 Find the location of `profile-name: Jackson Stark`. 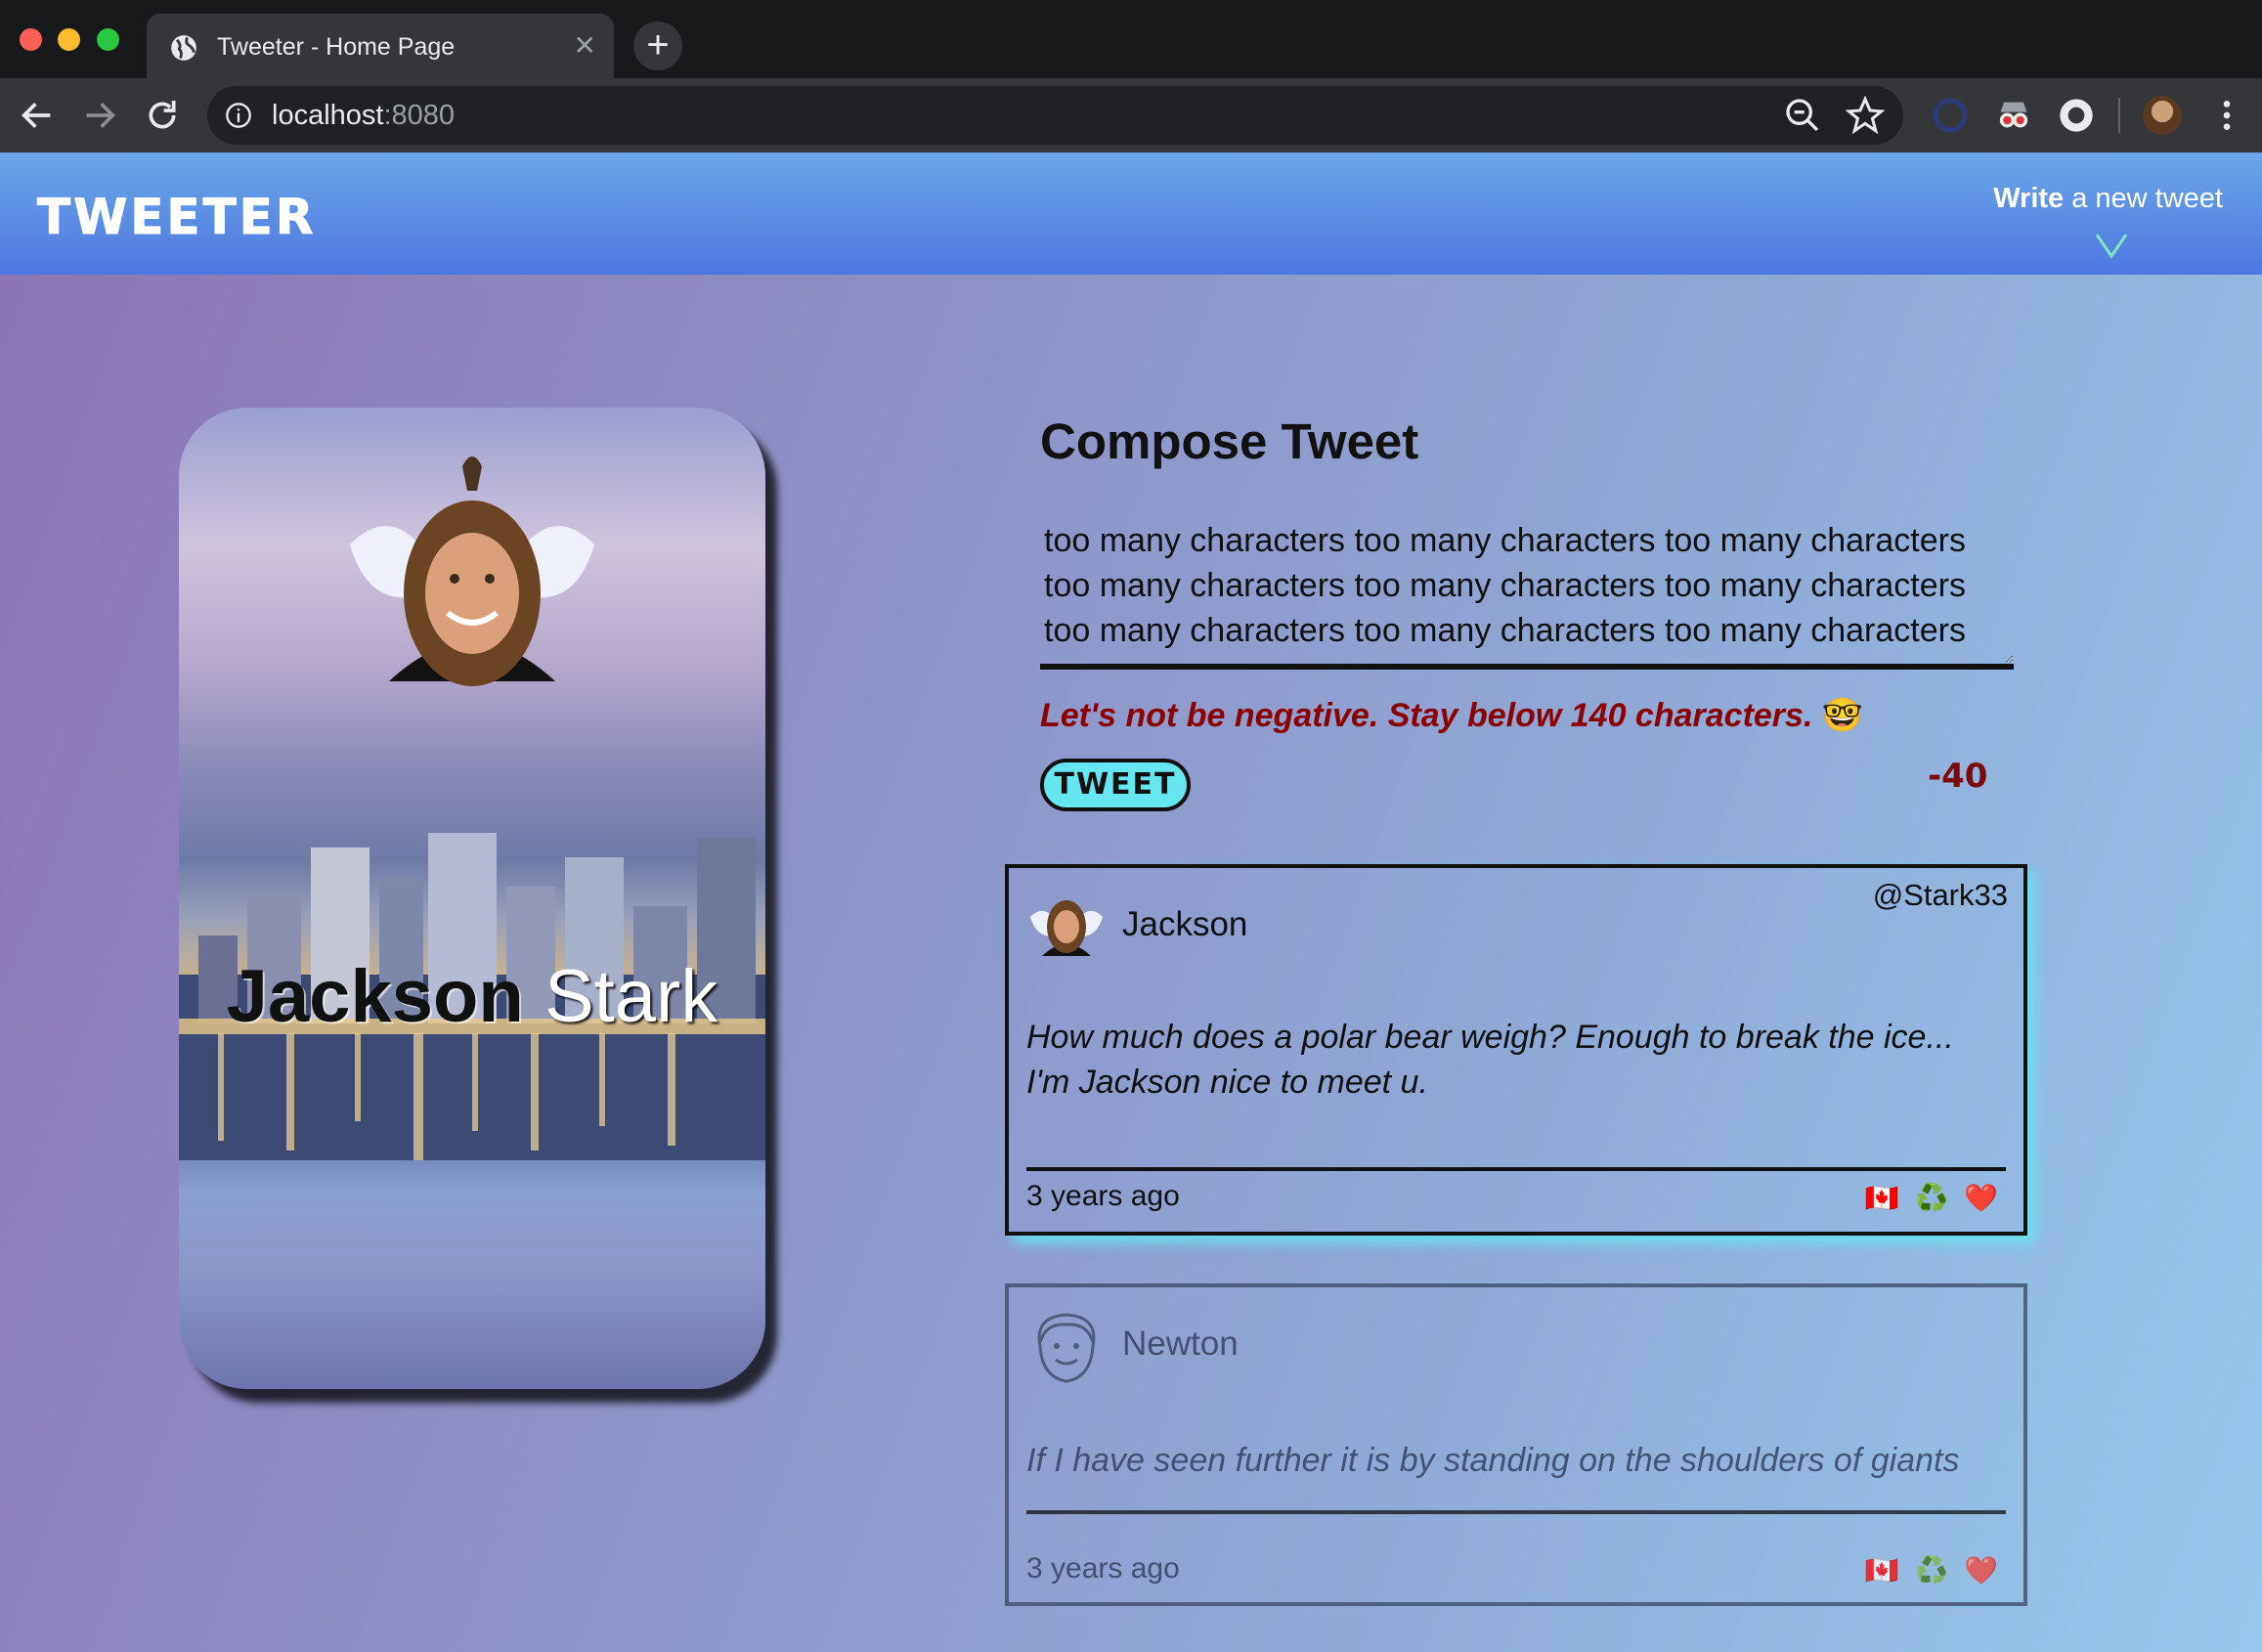

profile-name: Jackson Stark is located at coordinates (472, 997).